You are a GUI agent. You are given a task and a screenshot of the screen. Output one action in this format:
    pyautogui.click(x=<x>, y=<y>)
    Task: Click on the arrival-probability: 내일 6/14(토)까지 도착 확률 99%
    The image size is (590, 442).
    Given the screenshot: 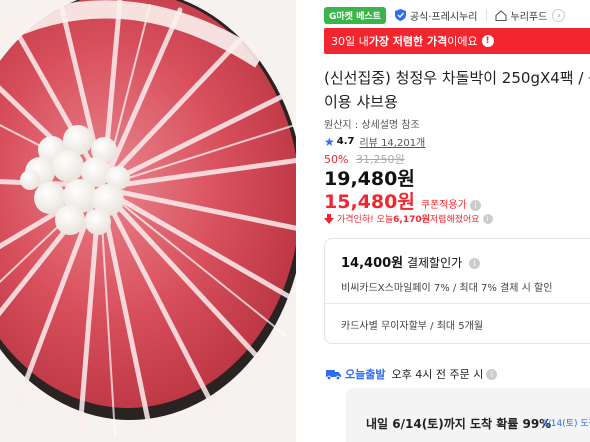 What is the action you would take?
    pyautogui.click(x=459, y=424)
    